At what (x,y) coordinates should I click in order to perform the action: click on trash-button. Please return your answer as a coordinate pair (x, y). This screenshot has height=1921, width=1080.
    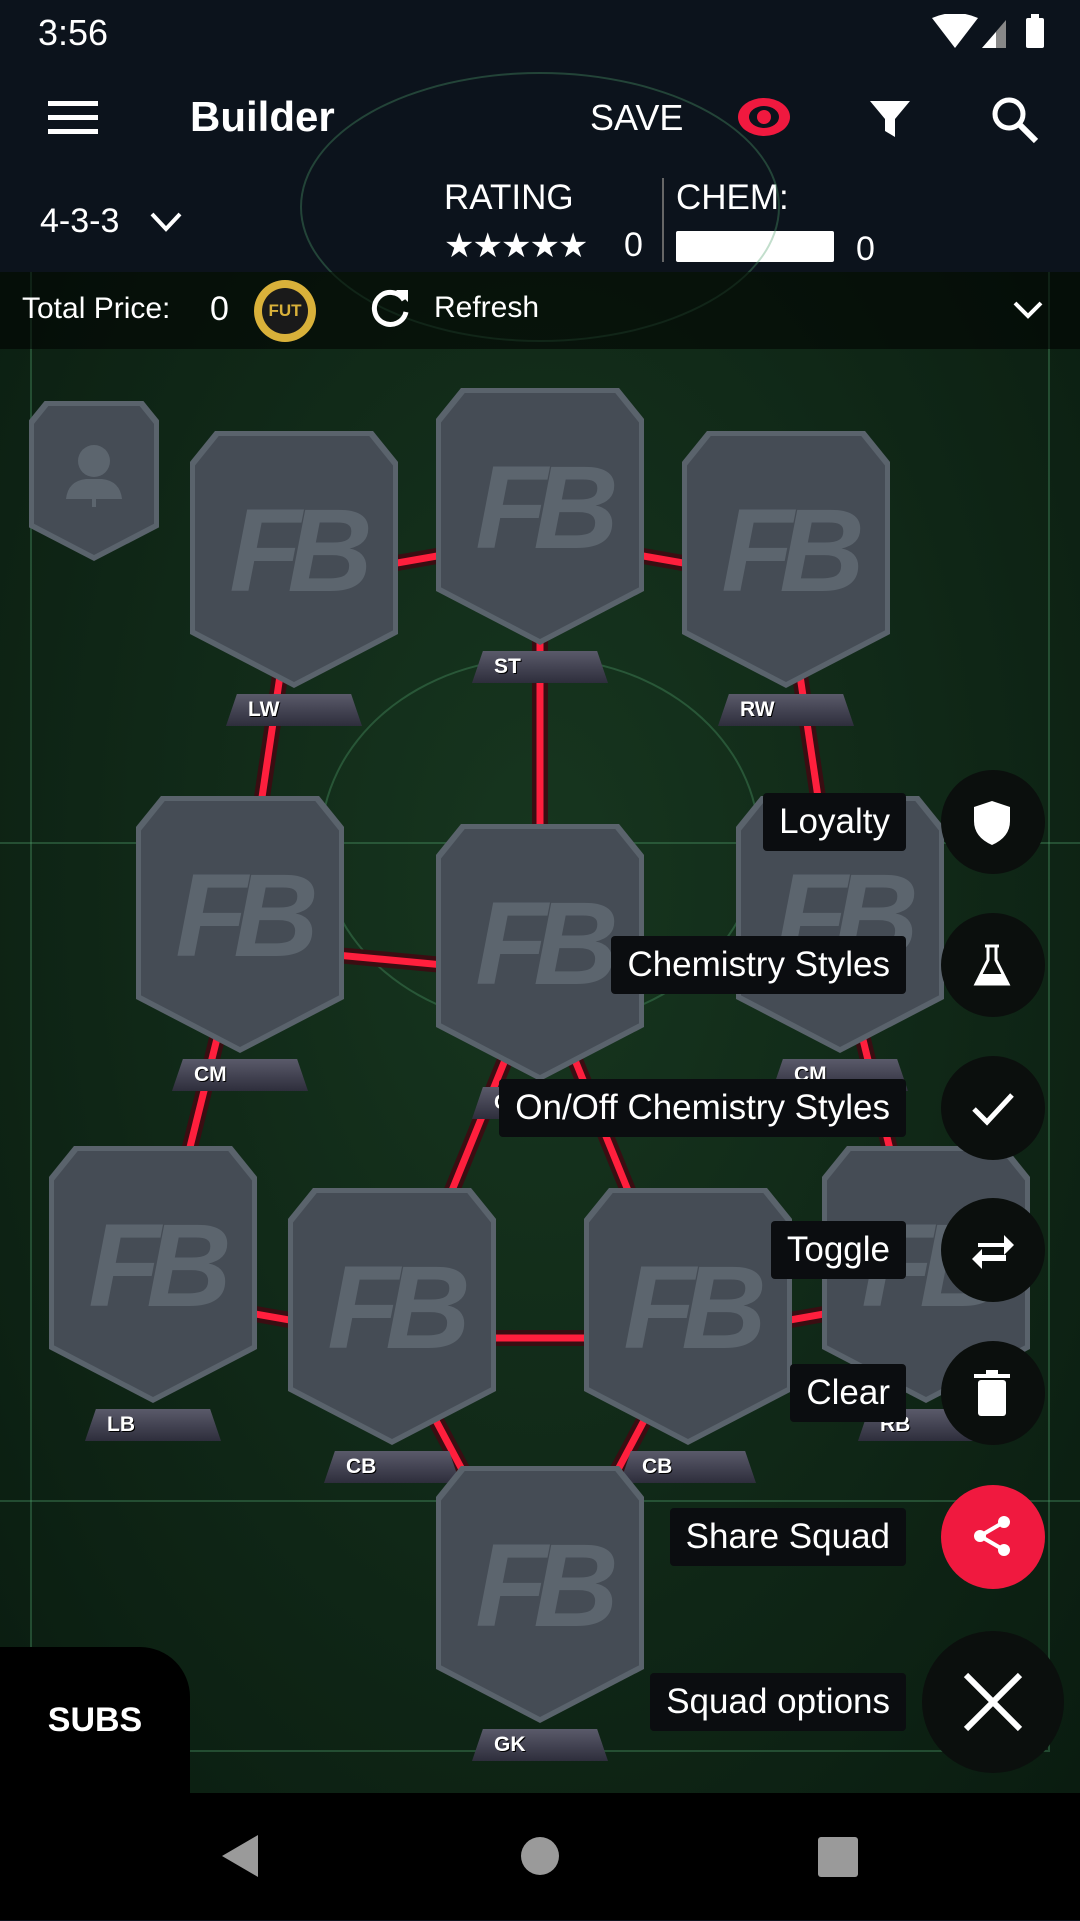
    Looking at the image, I should click on (993, 1393).